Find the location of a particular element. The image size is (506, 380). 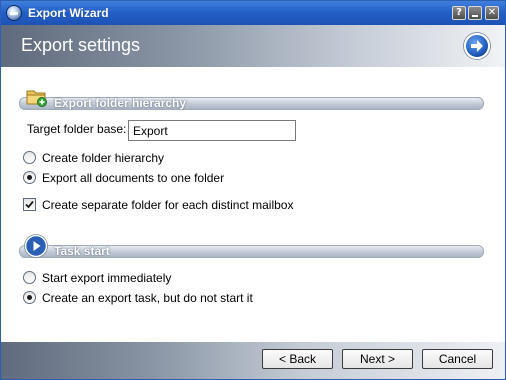

next-button: Next > is located at coordinates (377, 359).